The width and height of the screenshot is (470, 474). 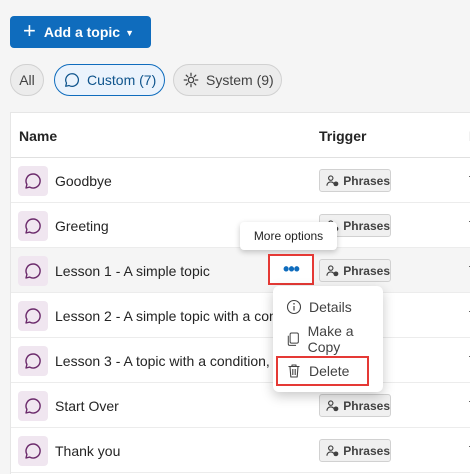 I want to click on topic-name: Start Over, so click(x=87, y=406).